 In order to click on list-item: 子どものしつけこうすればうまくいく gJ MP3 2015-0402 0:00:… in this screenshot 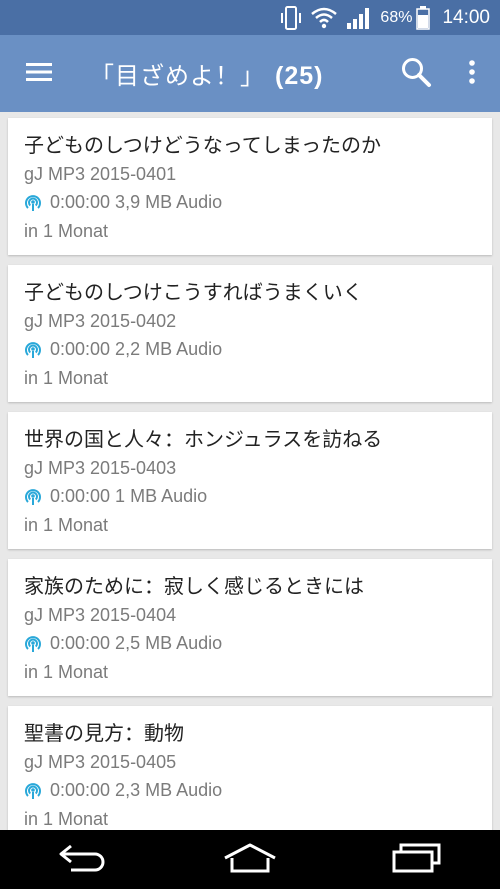, I will do `click(250, 333)`.